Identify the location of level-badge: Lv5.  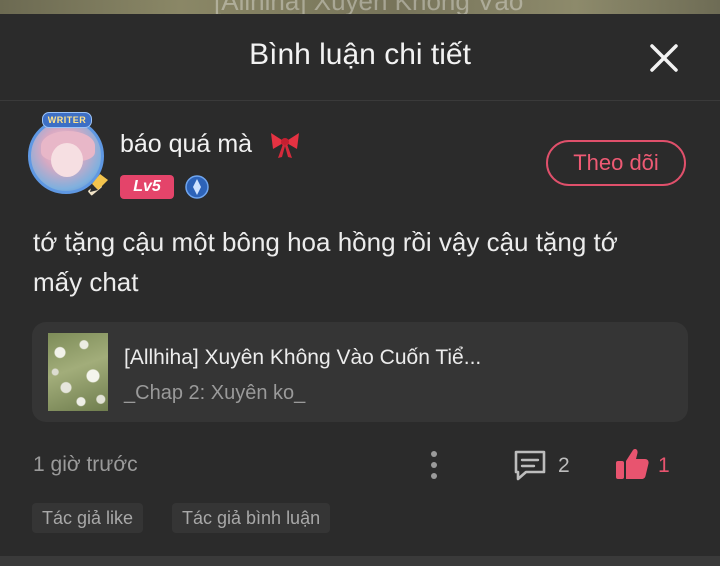
(147, 187).